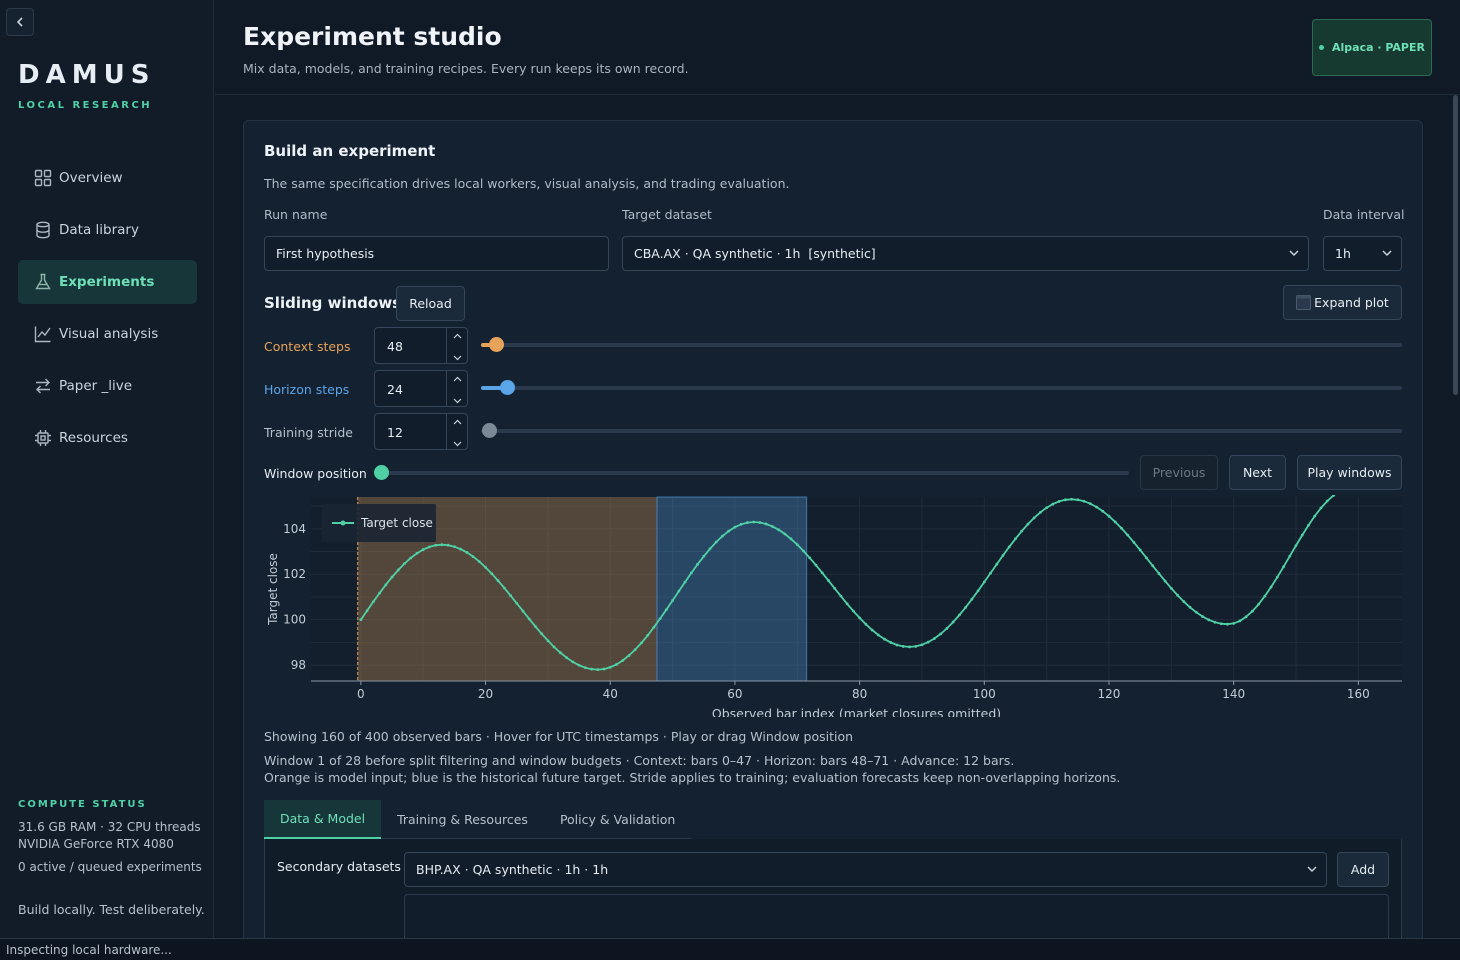 Image resolution: width=1460 pixels, height=960 pixels. What do you see at coordinates (294, 529) in the screenshot?
I see `y-tick-label: 104` at bounding box center [294, 529].